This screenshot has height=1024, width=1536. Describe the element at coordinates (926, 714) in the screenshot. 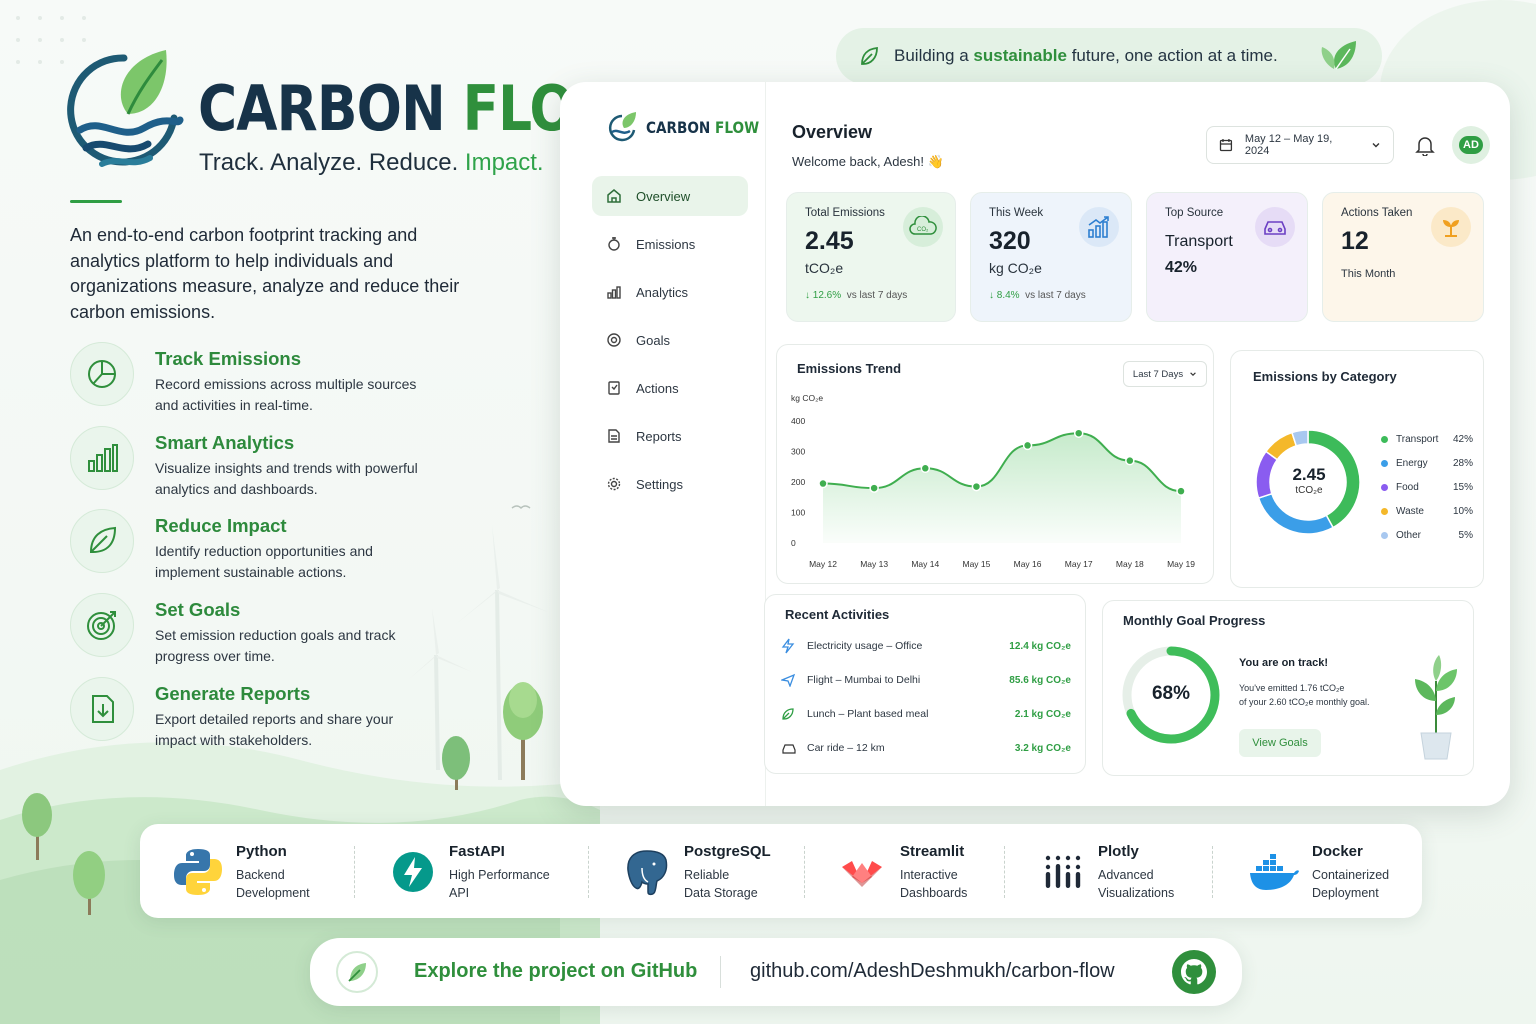

I see `list-item: Lunch – Plant based meal 2.1 kg CO₂e` at that location.